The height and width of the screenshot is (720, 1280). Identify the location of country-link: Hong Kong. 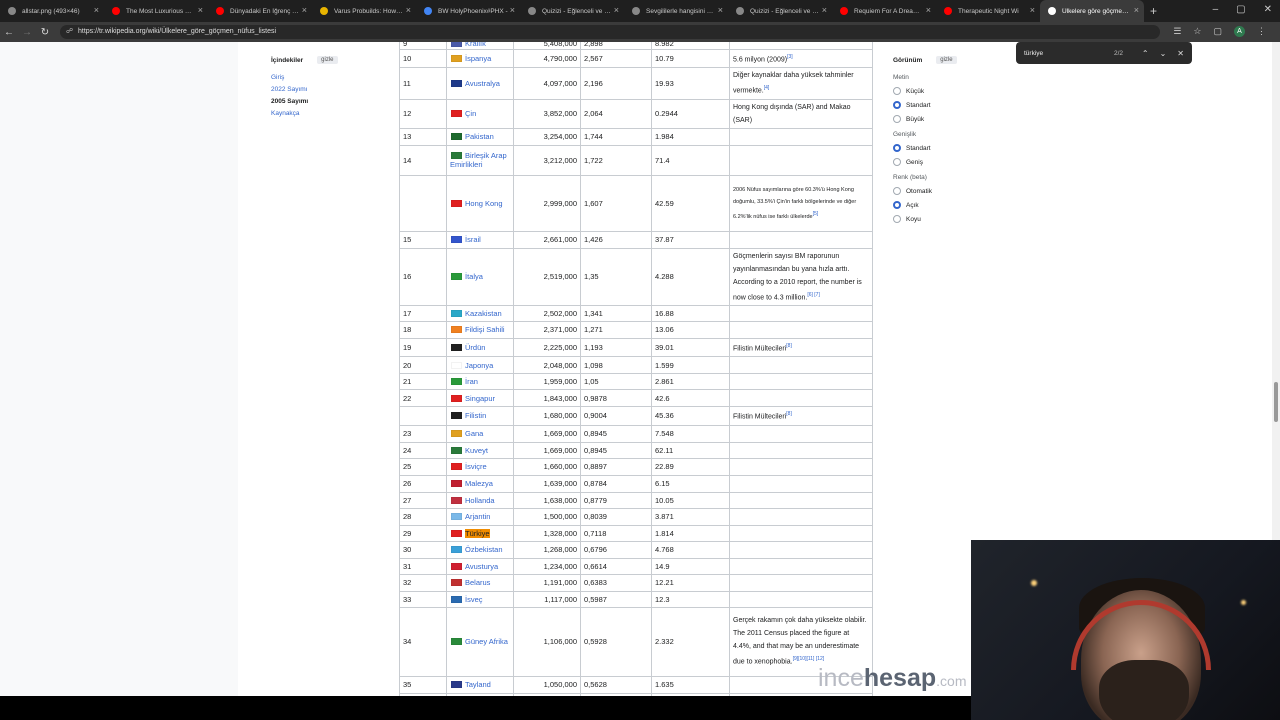
(484, 203).